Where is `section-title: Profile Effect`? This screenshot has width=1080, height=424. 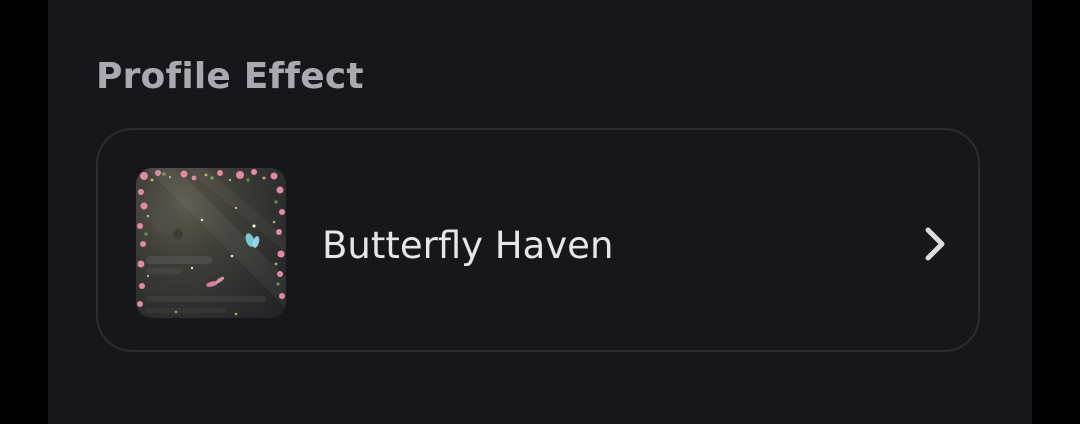 section-title: Profile Effect is located at coordinates (230, 76).